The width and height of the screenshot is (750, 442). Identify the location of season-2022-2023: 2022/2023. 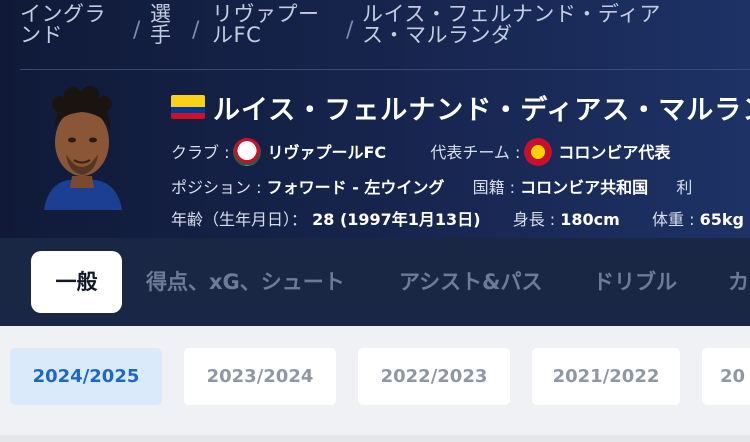
(434, 376).